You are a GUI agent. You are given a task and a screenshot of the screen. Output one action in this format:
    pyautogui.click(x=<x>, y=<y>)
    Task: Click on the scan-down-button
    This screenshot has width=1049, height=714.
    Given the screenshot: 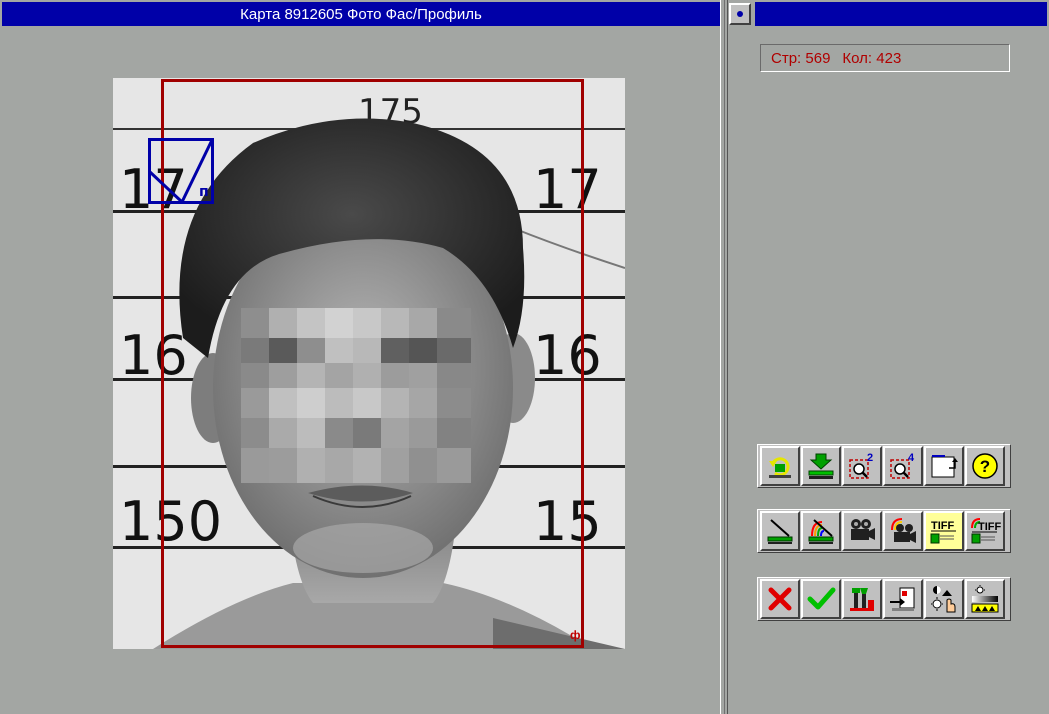 What is the action you would take?
    pyautogui.click(x=821, y=466)
    